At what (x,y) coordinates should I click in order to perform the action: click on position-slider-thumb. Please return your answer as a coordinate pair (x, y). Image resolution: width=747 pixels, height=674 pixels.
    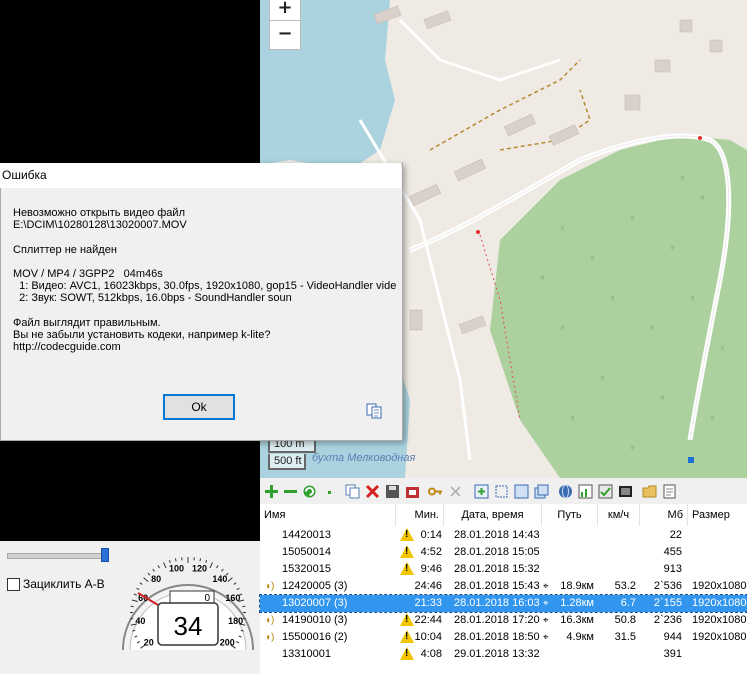
    Looking at the image, I should click on (105, 555).